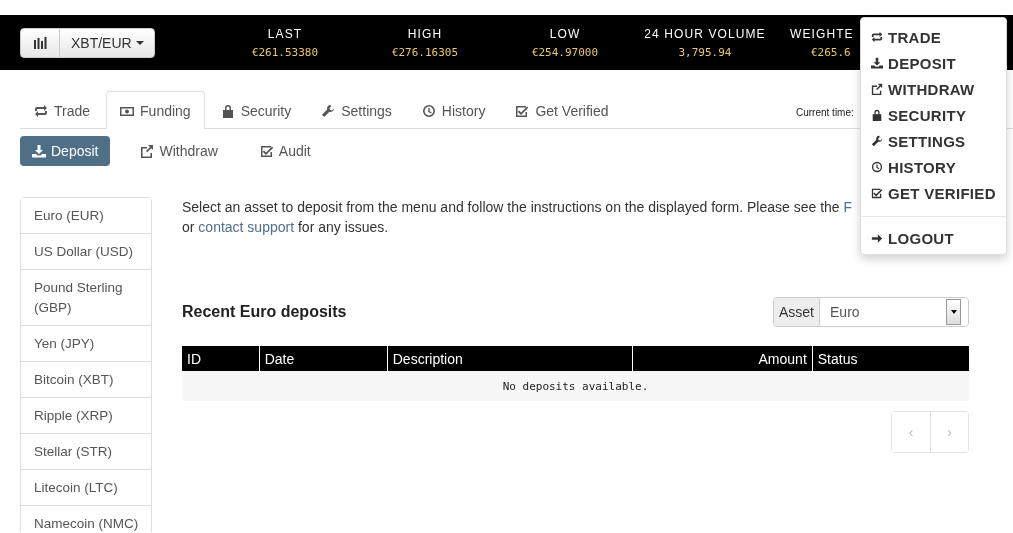 This screenshot has height=533, width=1013. I want to click on menu-item: SETTINGS, so click(933, 141).